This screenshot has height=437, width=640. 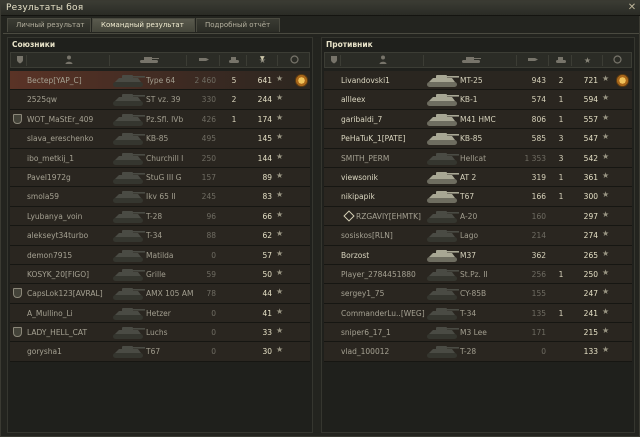 What do you see at coordinates (238, 25) in the screenshot?
I see `tab-detailed-report: Подробный отчёт` at bounding box center [238, 25].